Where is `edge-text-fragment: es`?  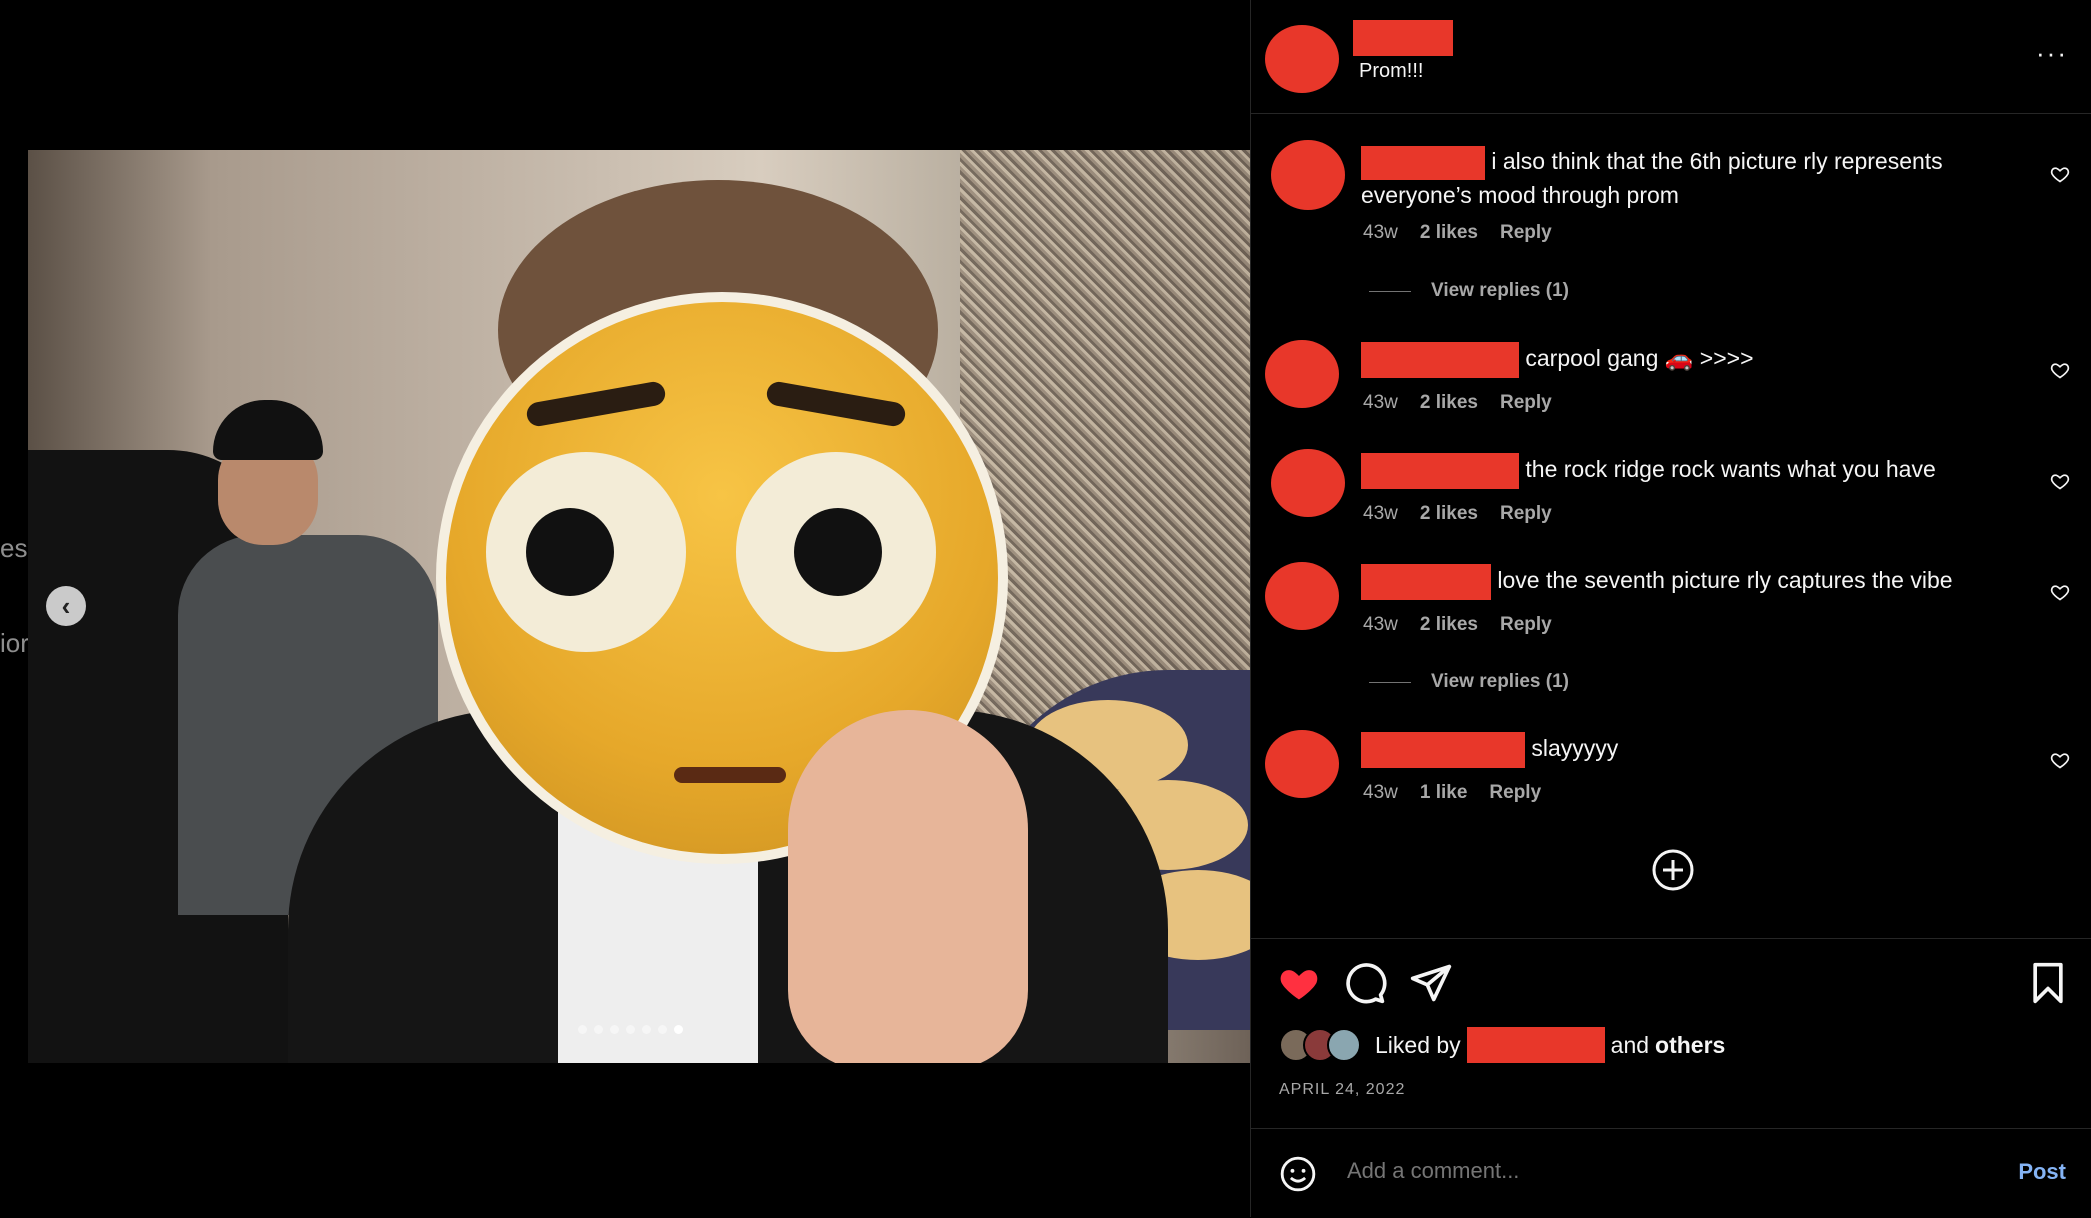 edge-text-fragment: es is located at coordinates (14, 548).